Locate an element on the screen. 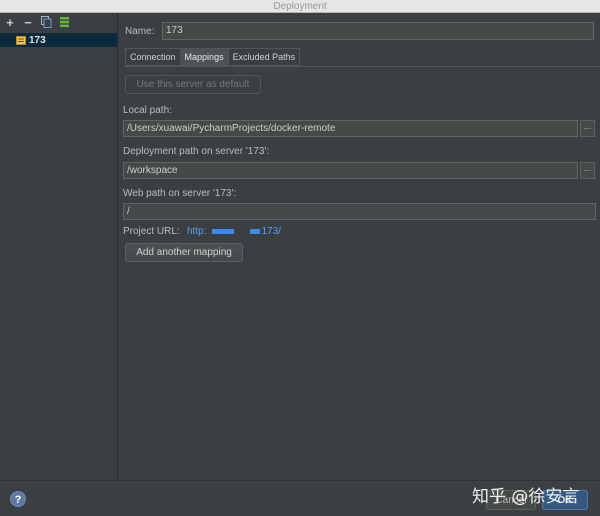 The image size is (600, 516). server-default-icon is located at coordinates (64, 22).